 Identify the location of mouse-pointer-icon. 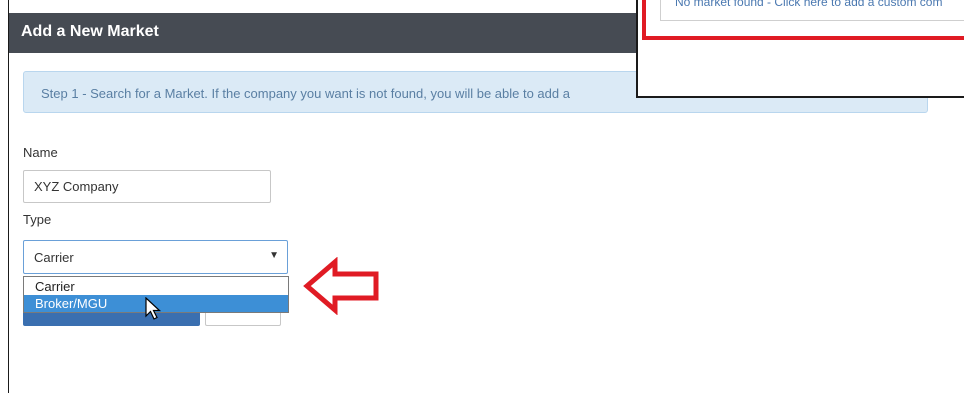
(153, 308).